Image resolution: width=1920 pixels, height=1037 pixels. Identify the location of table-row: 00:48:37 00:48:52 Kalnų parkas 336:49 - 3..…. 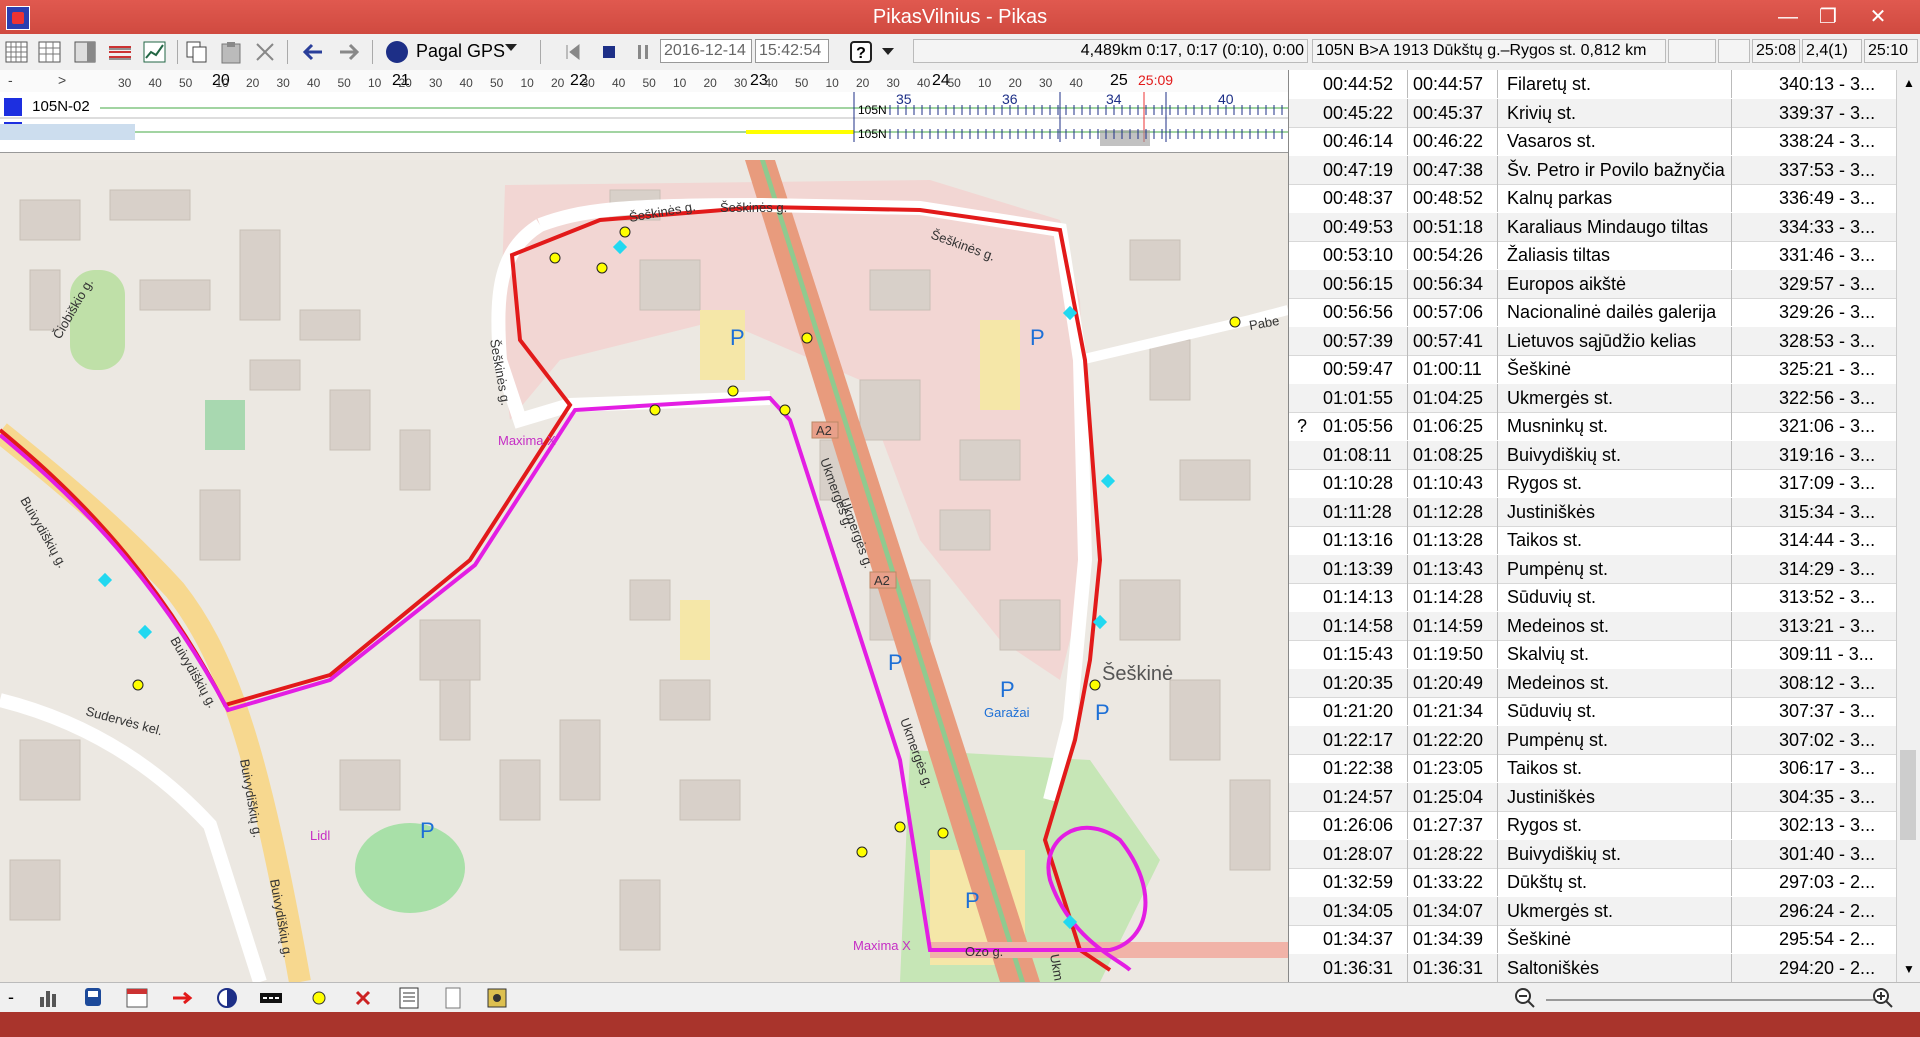
(1593, 199).